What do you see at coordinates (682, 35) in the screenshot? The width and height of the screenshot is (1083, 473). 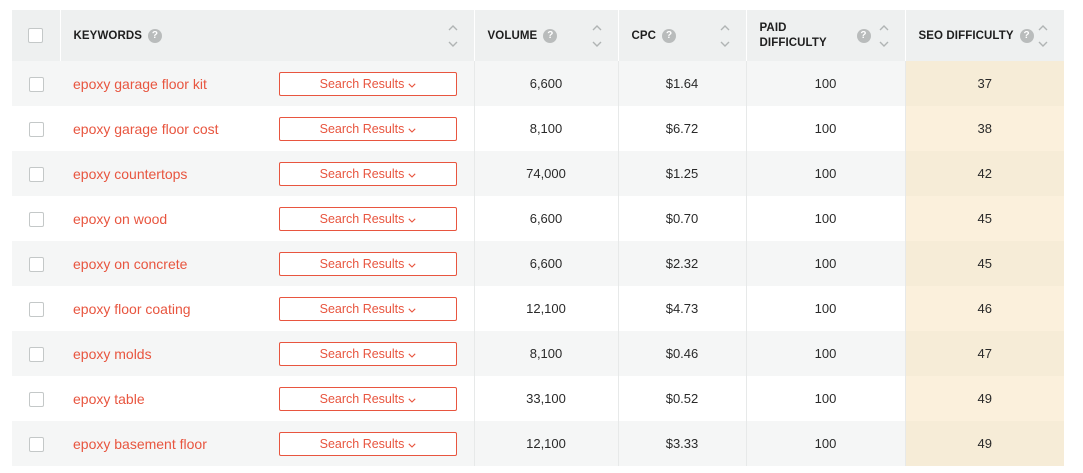 I see `column-header-cpc: CPC ?` at bounding box center [682, 35].